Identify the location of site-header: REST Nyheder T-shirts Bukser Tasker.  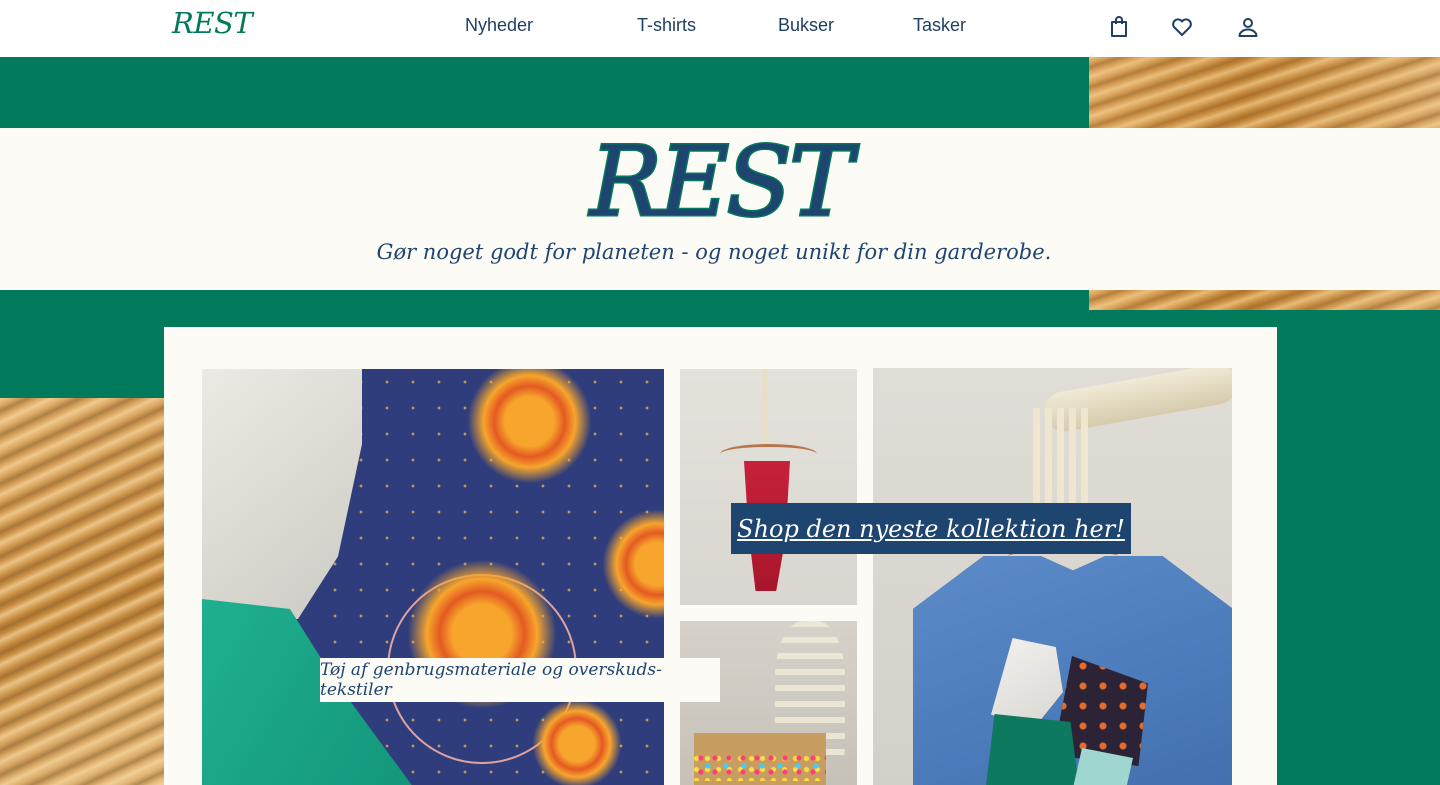
(720, 28).